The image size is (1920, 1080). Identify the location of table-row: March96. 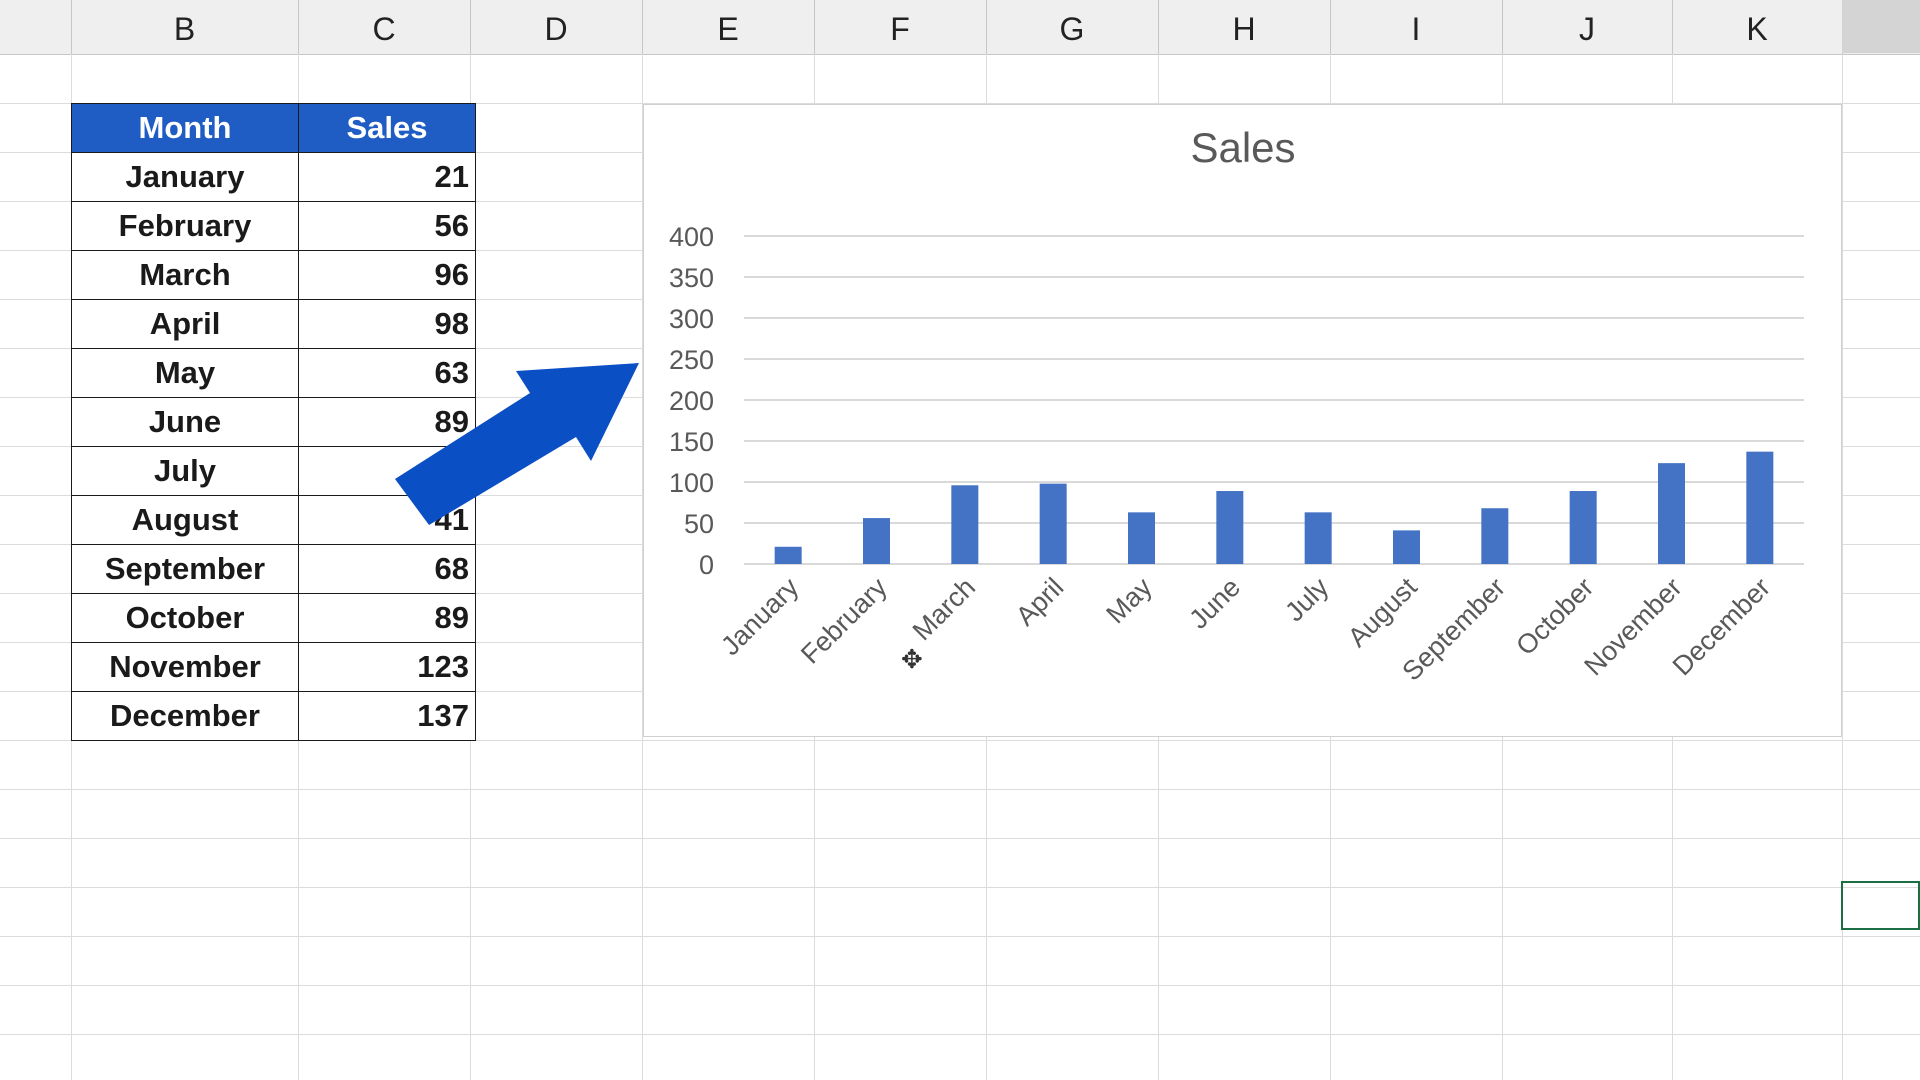
(274, 275).